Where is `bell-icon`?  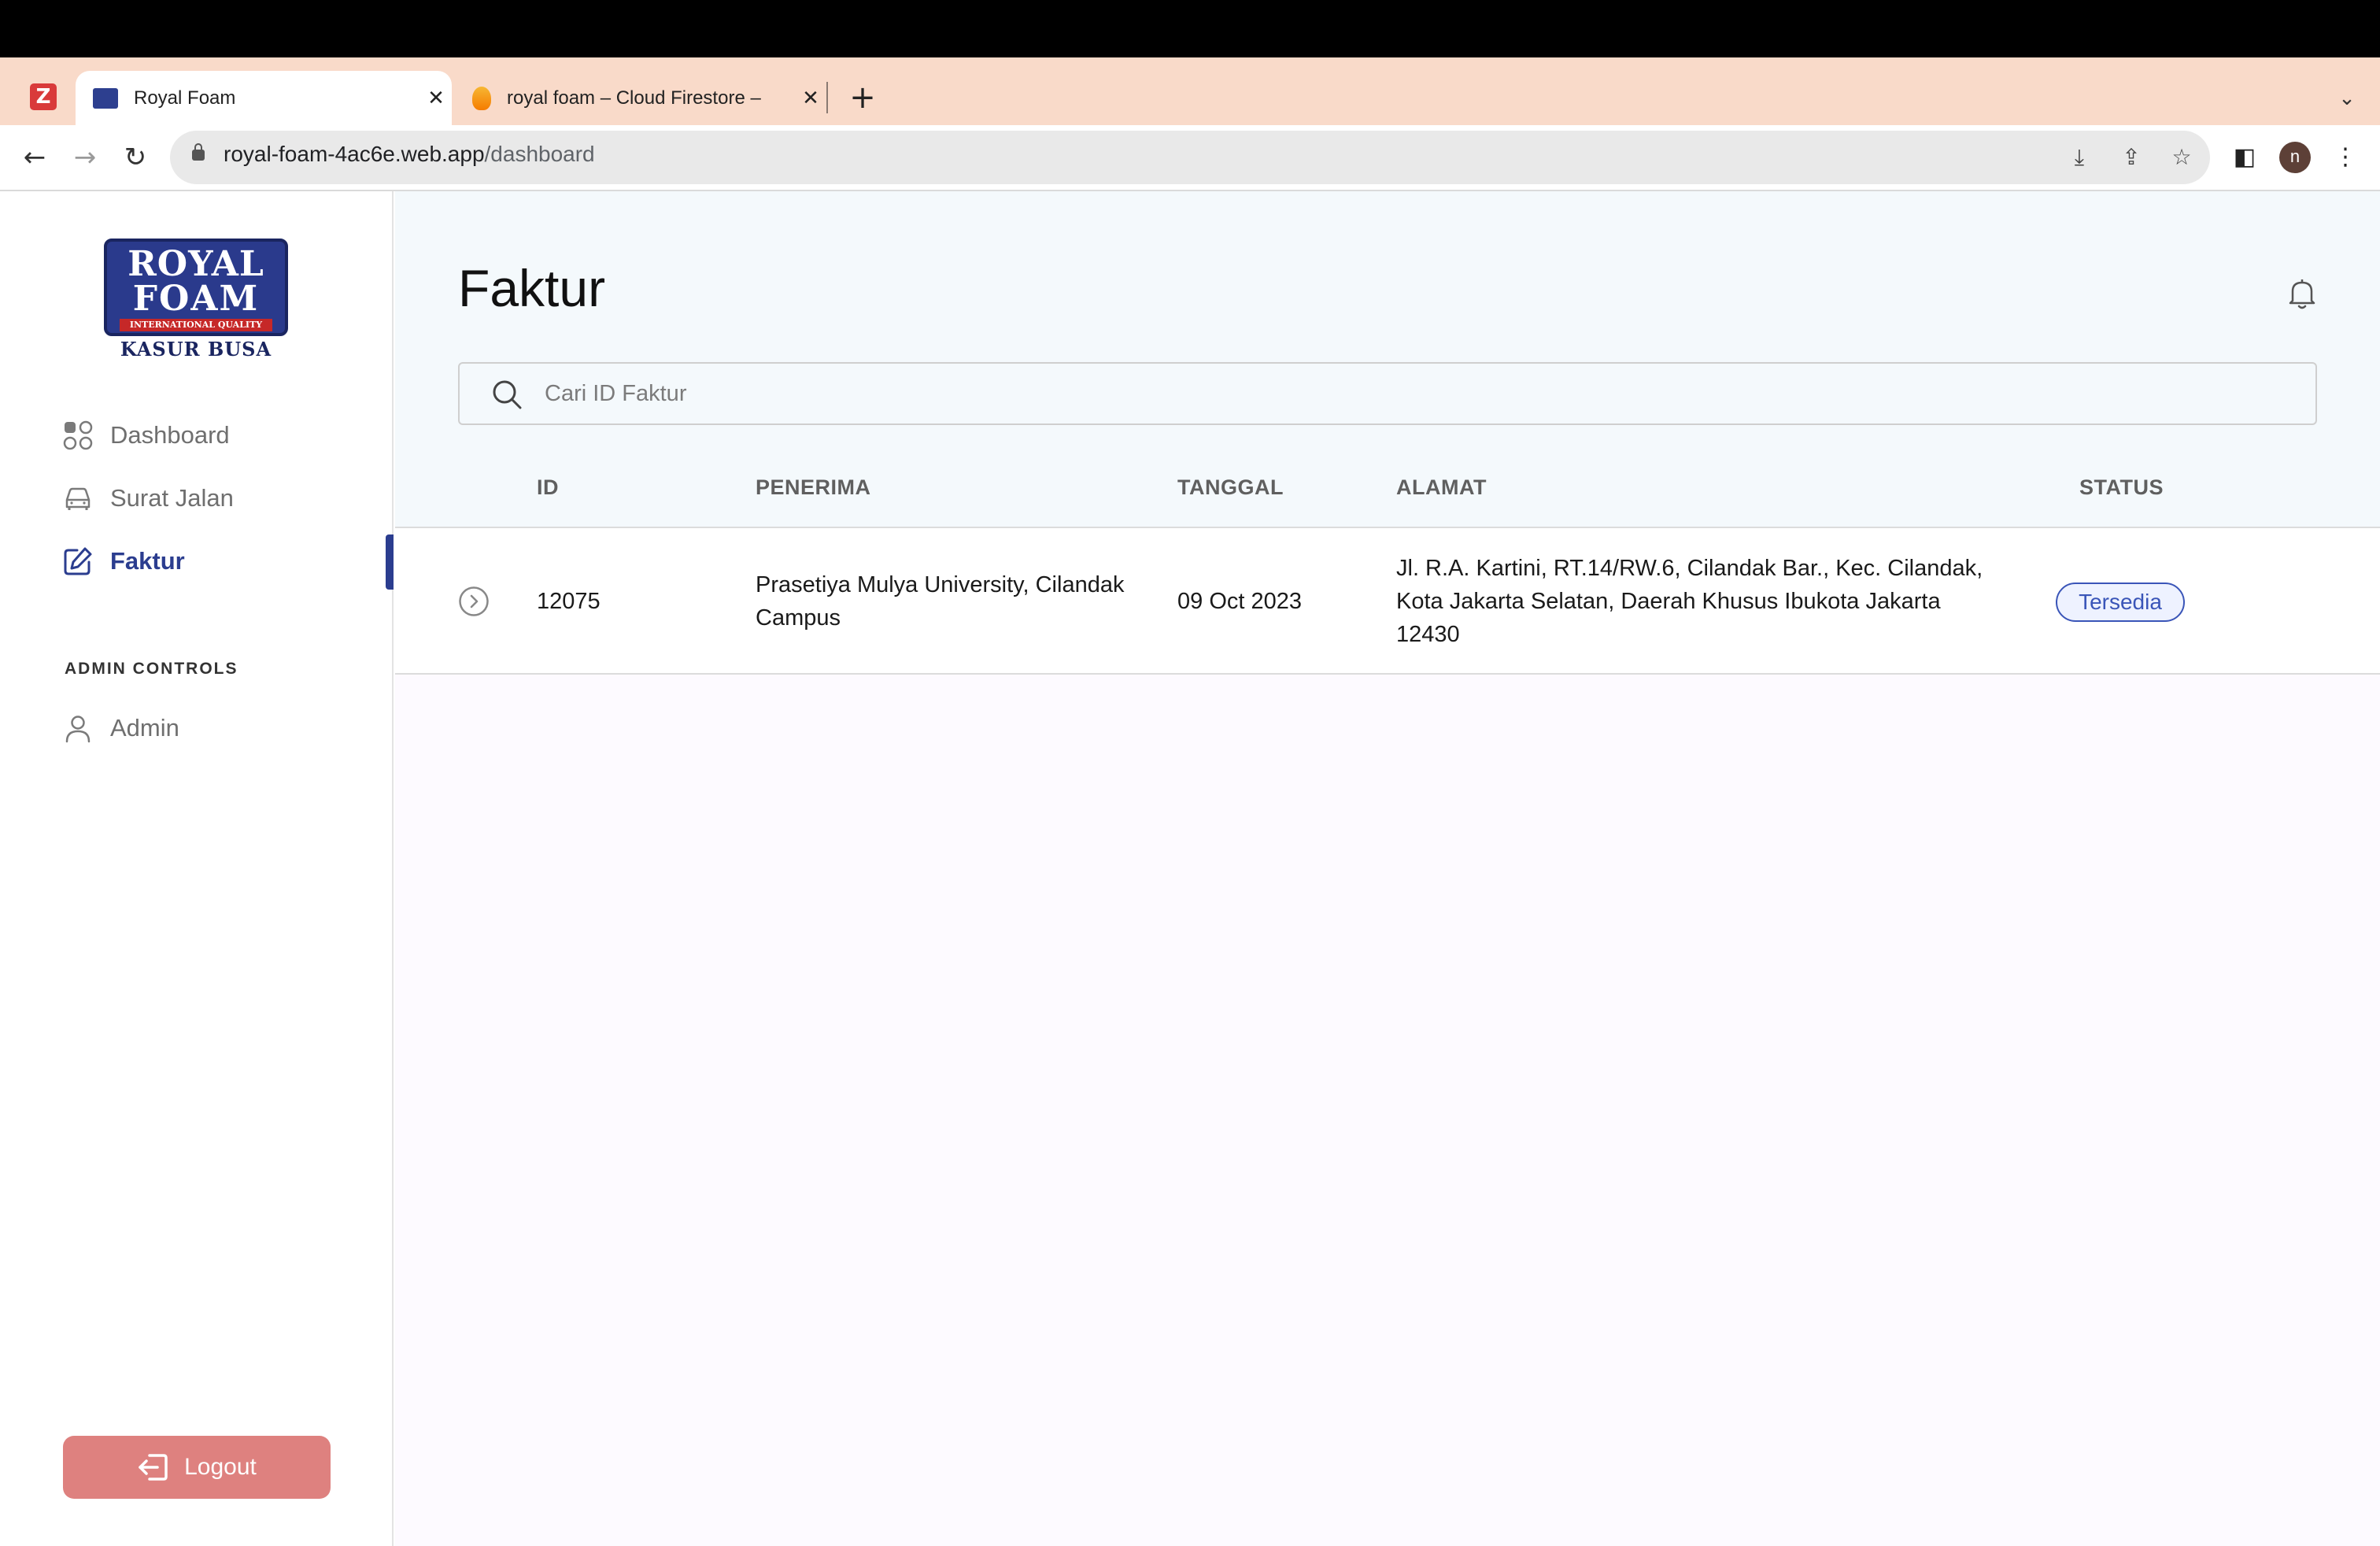
bell-icon is located at coordinates (2302, 293).